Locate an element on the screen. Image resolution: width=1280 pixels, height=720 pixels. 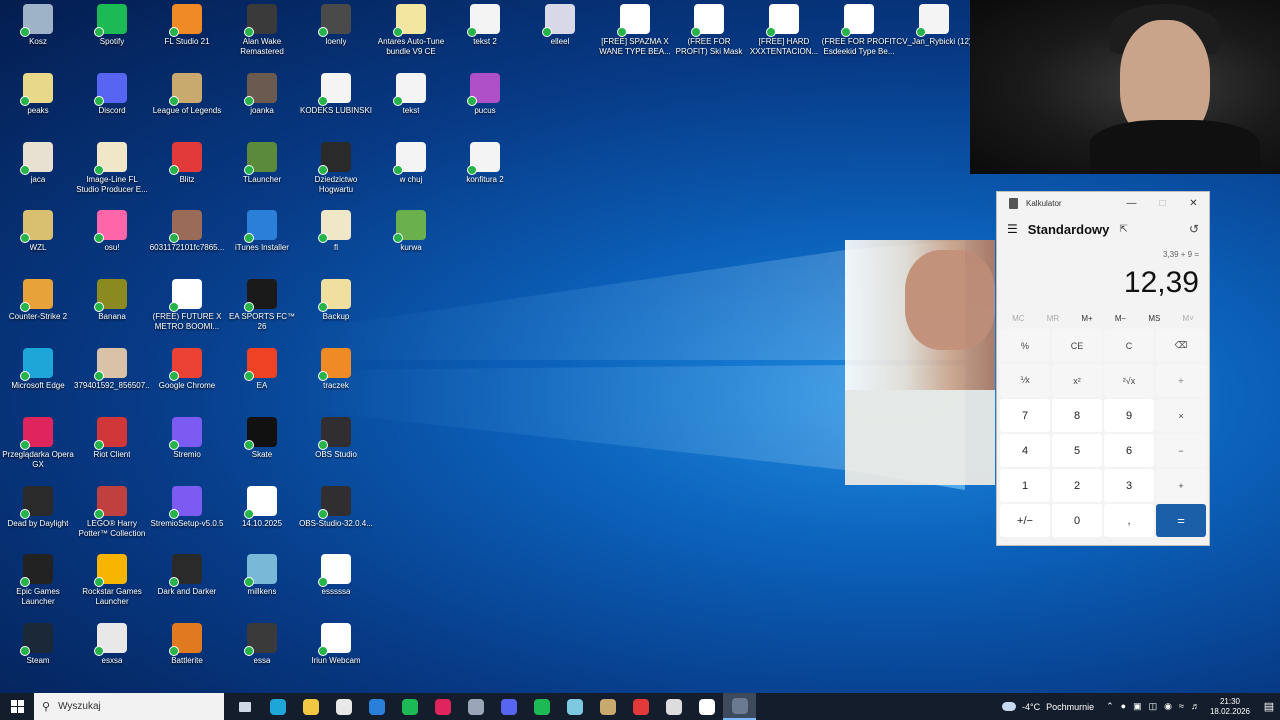
desktop-icon: Stremio is located at coordinates (187, 450).